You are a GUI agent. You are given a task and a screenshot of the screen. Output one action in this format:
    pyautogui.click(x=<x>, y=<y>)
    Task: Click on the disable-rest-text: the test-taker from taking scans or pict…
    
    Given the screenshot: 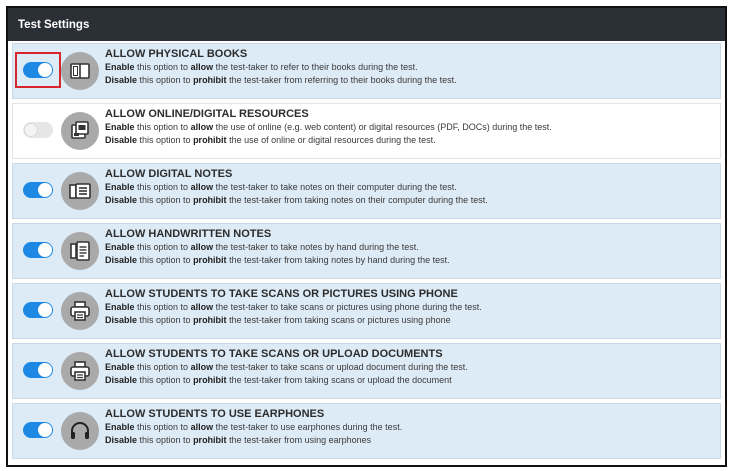 What is the action you would take?
    pyautogui.click(x=338, y=320)
    